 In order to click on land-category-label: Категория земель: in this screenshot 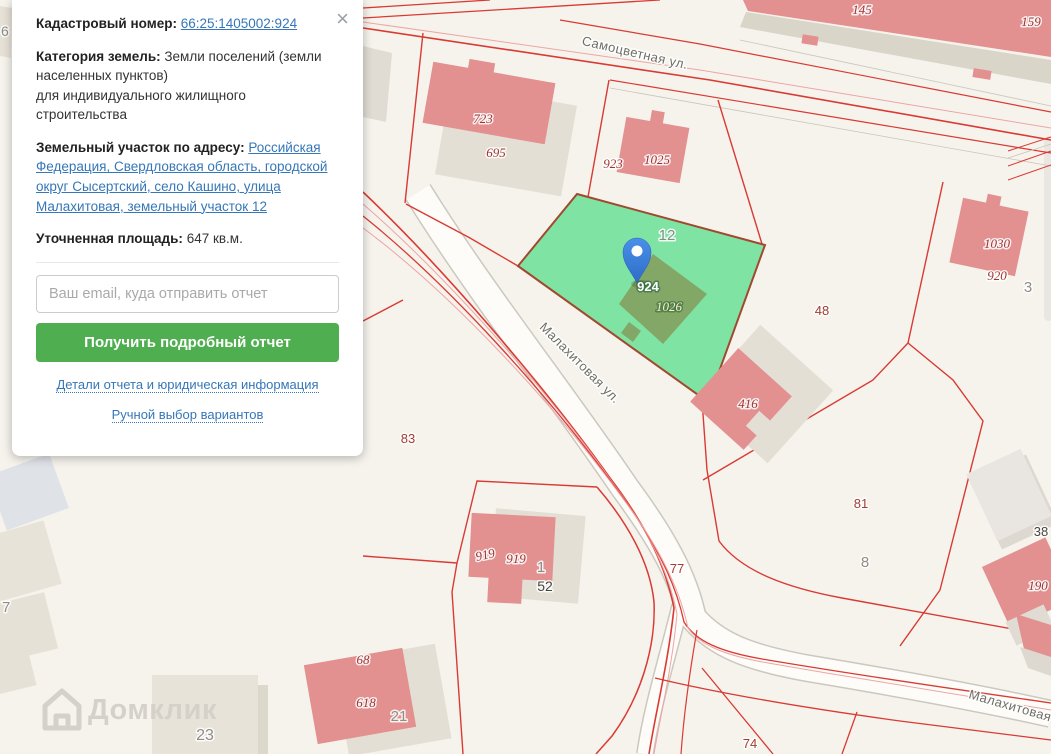, I will do `click(98, 56)`.